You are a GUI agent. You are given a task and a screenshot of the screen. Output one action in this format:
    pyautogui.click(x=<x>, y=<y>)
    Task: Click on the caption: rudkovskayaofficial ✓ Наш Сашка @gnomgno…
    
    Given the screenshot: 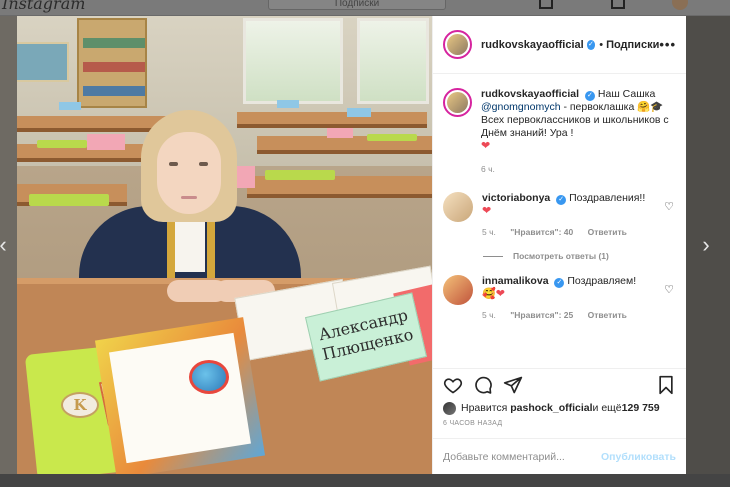 What is the action you would take?
    pyautogui.click(x=559, y=132)
    